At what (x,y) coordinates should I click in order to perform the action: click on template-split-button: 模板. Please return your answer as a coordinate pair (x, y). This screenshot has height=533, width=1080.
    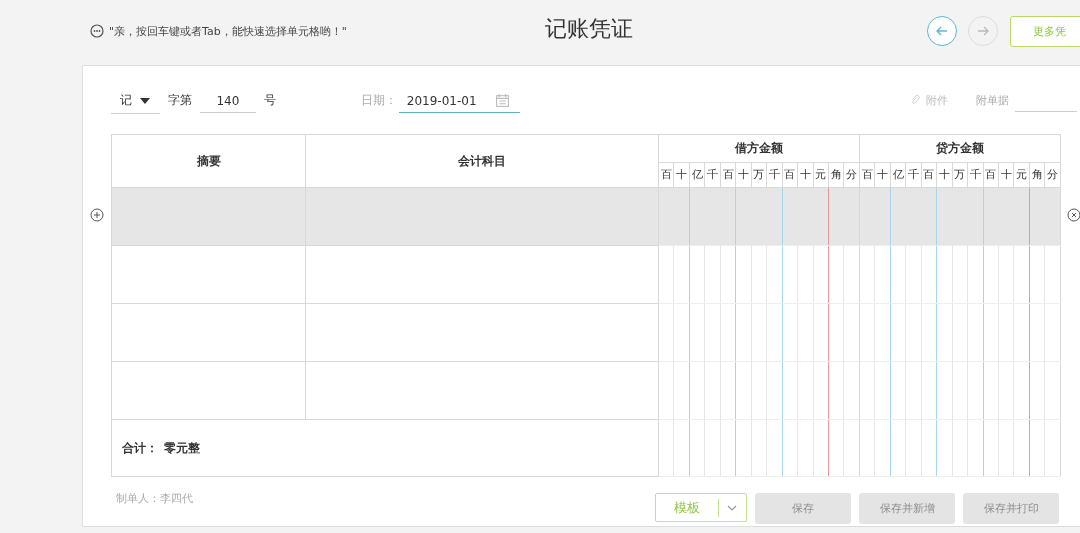
    Looking at the image, I should click on (701, 507).